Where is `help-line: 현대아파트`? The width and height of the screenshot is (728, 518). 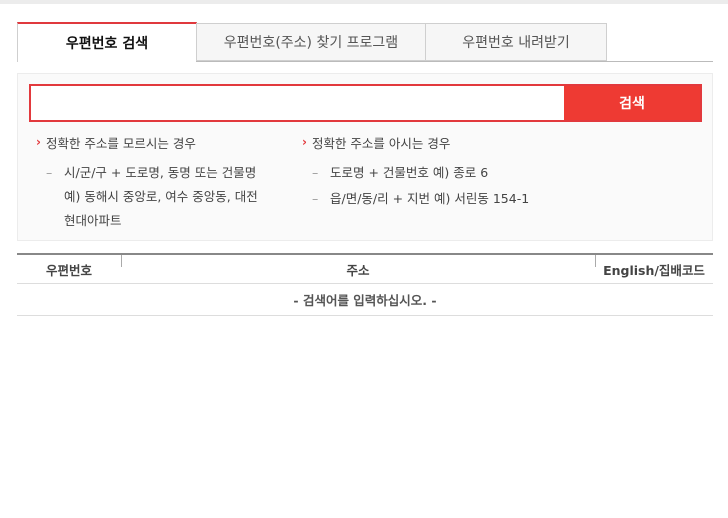
help-line: 현대아파트 is located at coordinates (93, 220).